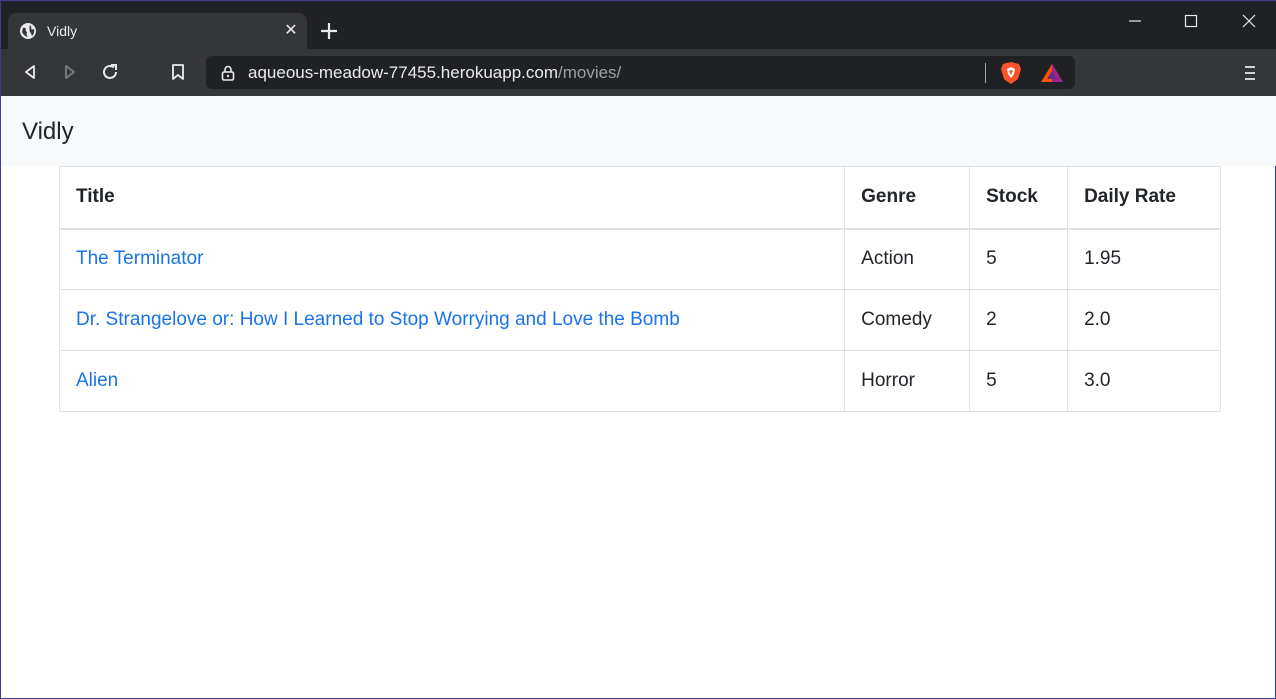 The image size is (1276, 699). I want to click on minimize-icon, so click(1135, 21).